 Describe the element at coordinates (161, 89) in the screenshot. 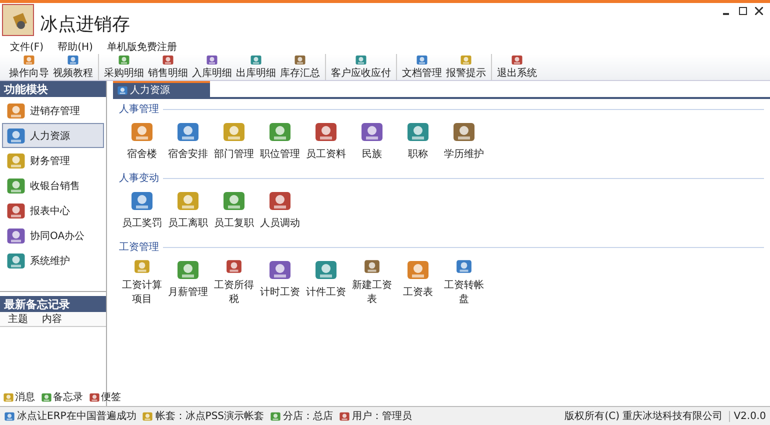

I see `tab: 人力资源` at that location.